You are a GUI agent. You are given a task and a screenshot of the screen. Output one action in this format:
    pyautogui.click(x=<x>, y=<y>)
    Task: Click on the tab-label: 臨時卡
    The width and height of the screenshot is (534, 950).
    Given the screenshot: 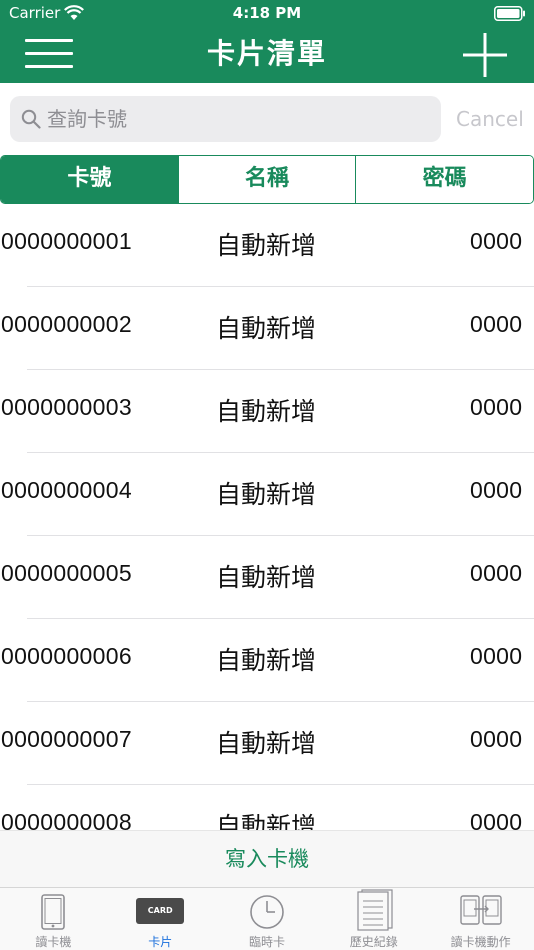 What is the action you would take?
    pyautogui.click(x=266, y=942)
    